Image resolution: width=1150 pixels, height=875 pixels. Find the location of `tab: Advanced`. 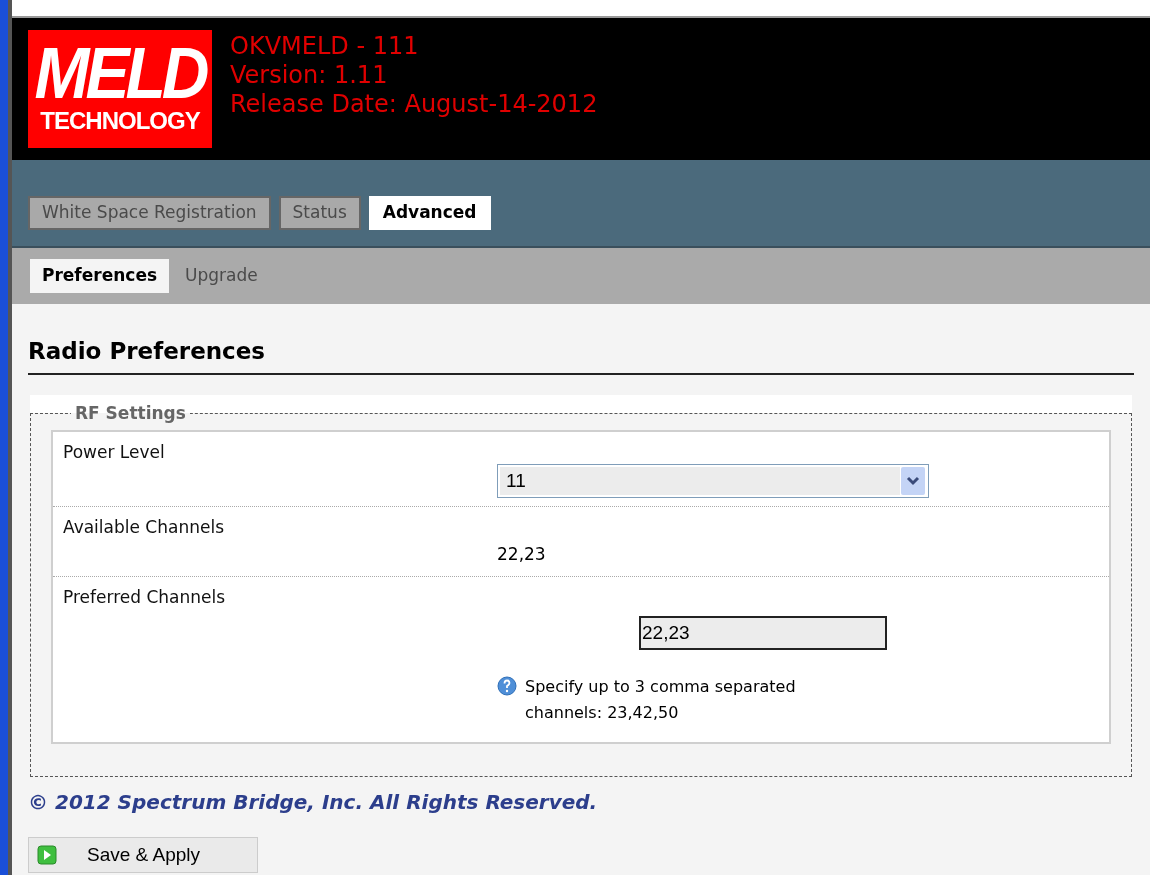

tab: Advanced is located at coordinates (429, 213).